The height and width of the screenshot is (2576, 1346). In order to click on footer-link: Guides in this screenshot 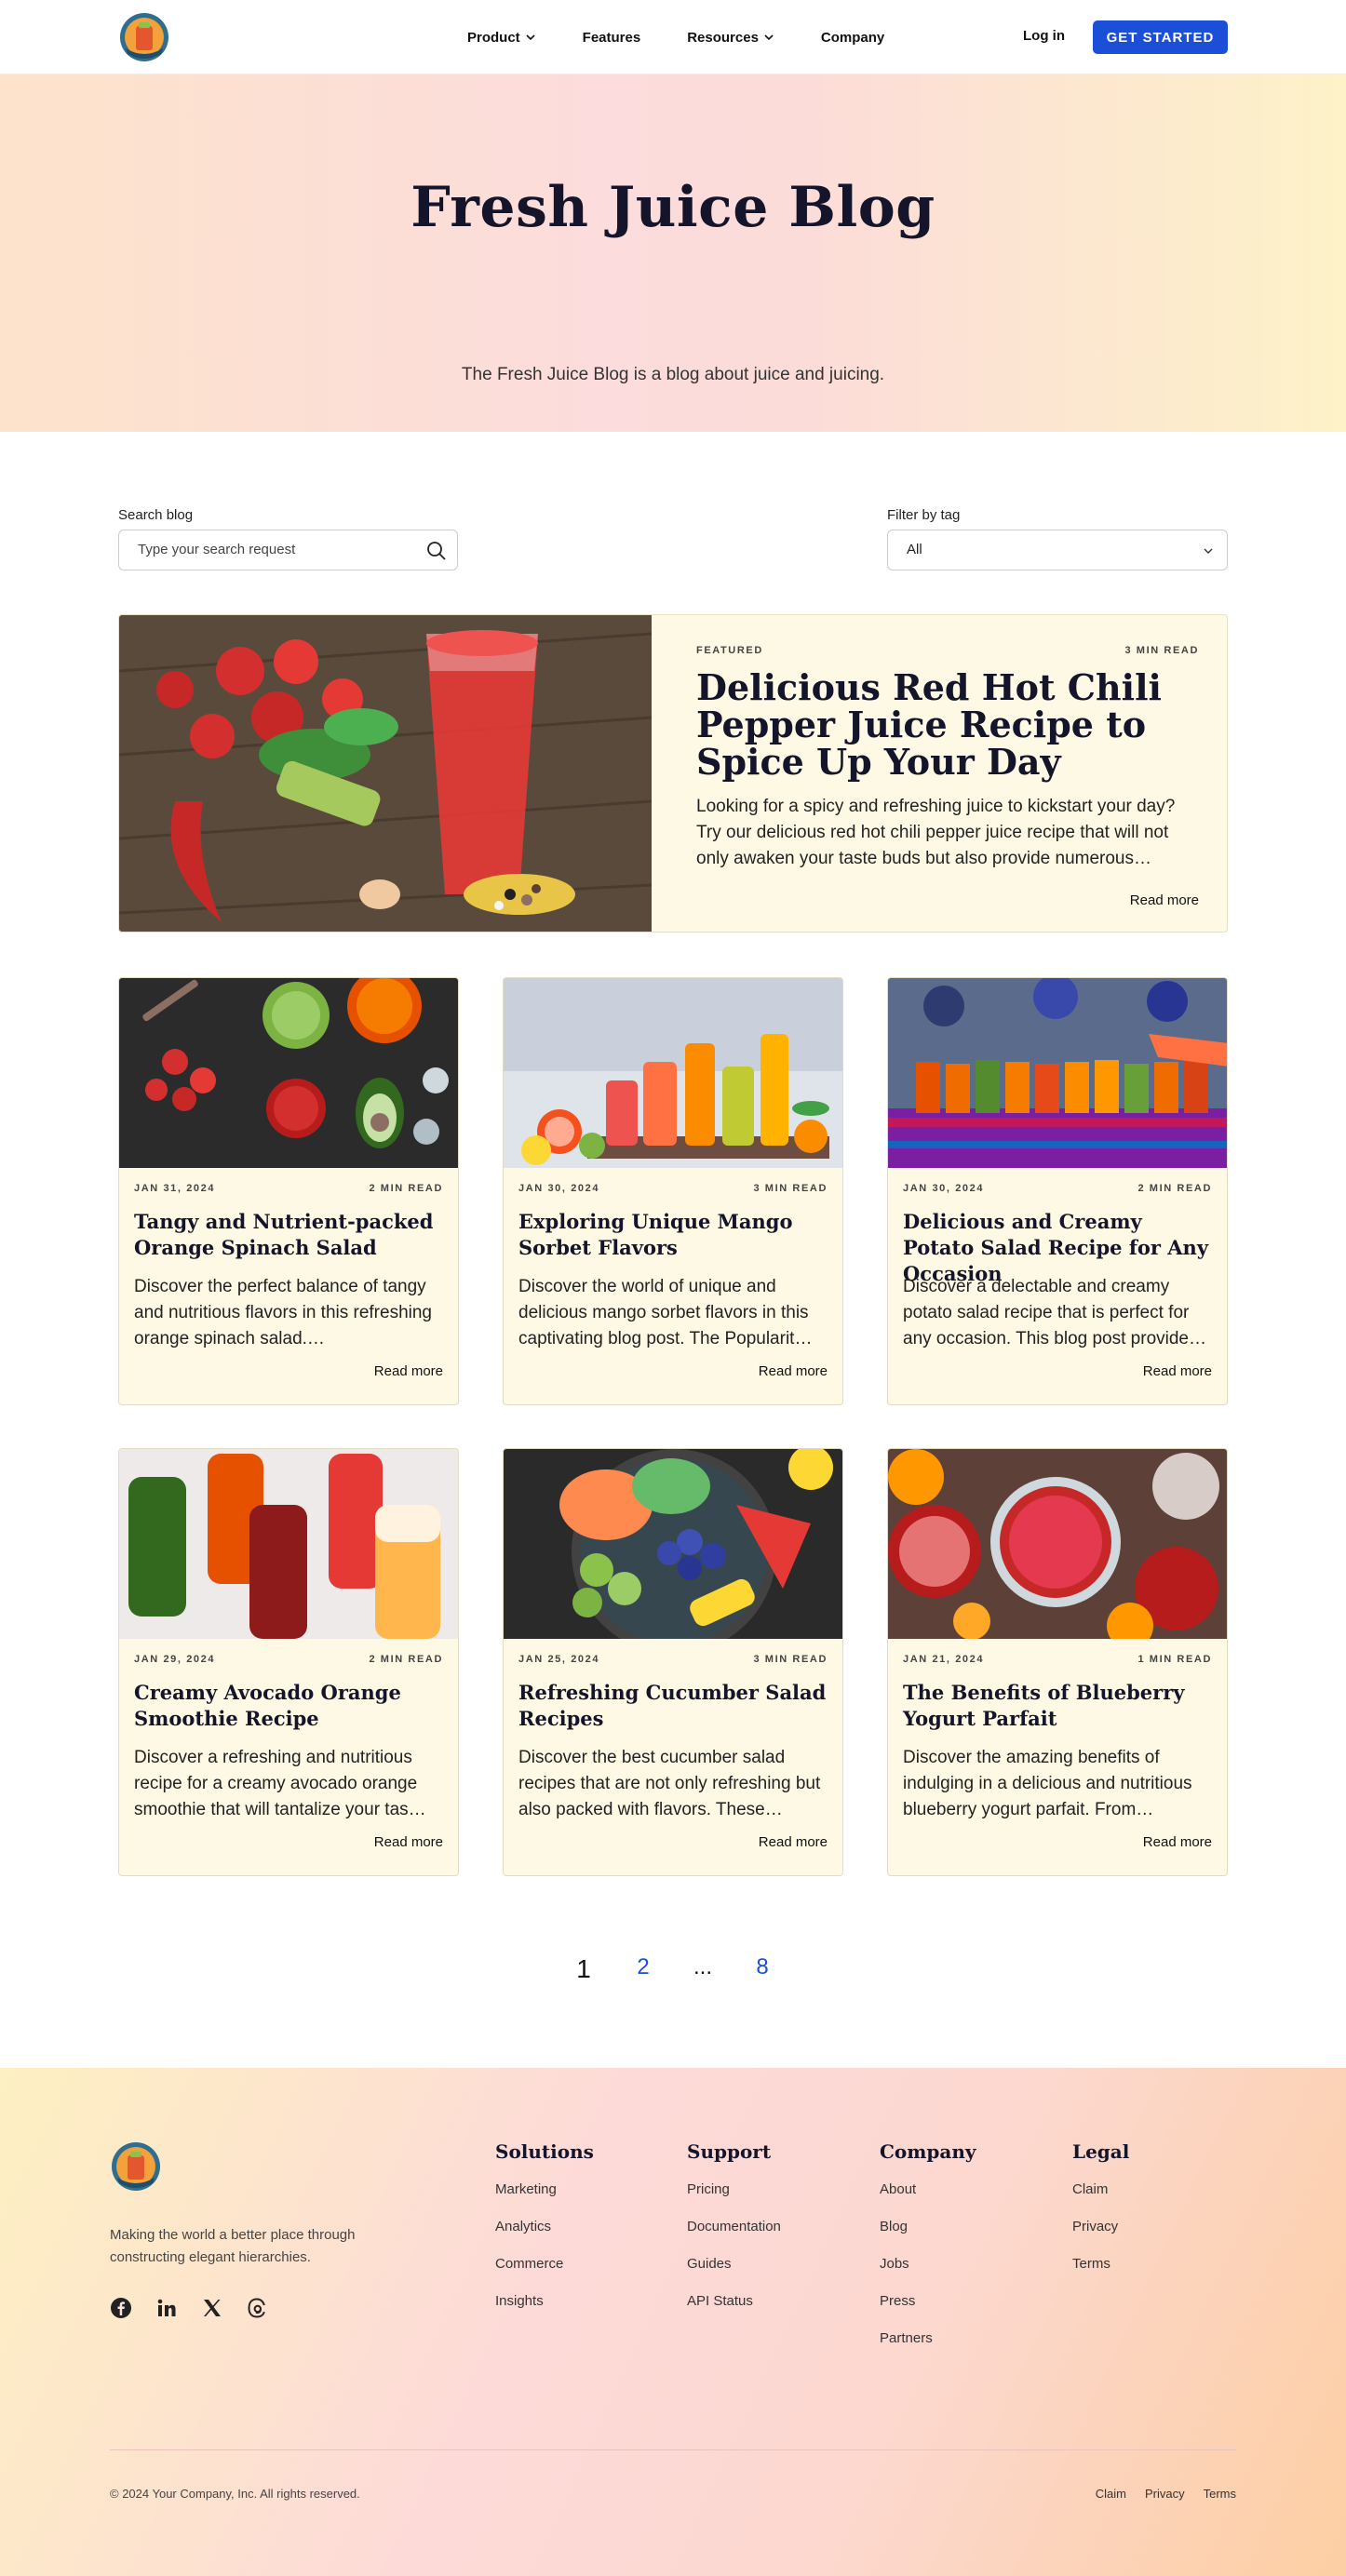, I will do `click(734, 2264)`.